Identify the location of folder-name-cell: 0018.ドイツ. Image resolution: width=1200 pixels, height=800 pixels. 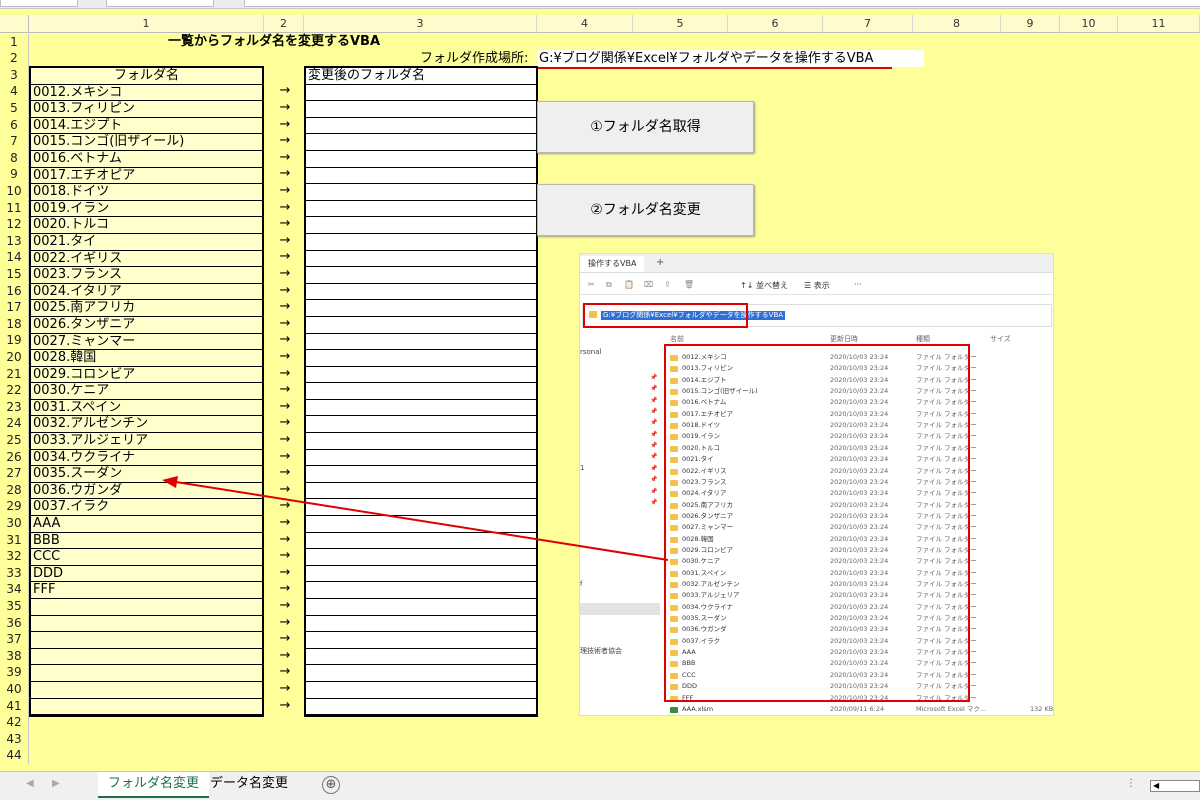
(146, 192).